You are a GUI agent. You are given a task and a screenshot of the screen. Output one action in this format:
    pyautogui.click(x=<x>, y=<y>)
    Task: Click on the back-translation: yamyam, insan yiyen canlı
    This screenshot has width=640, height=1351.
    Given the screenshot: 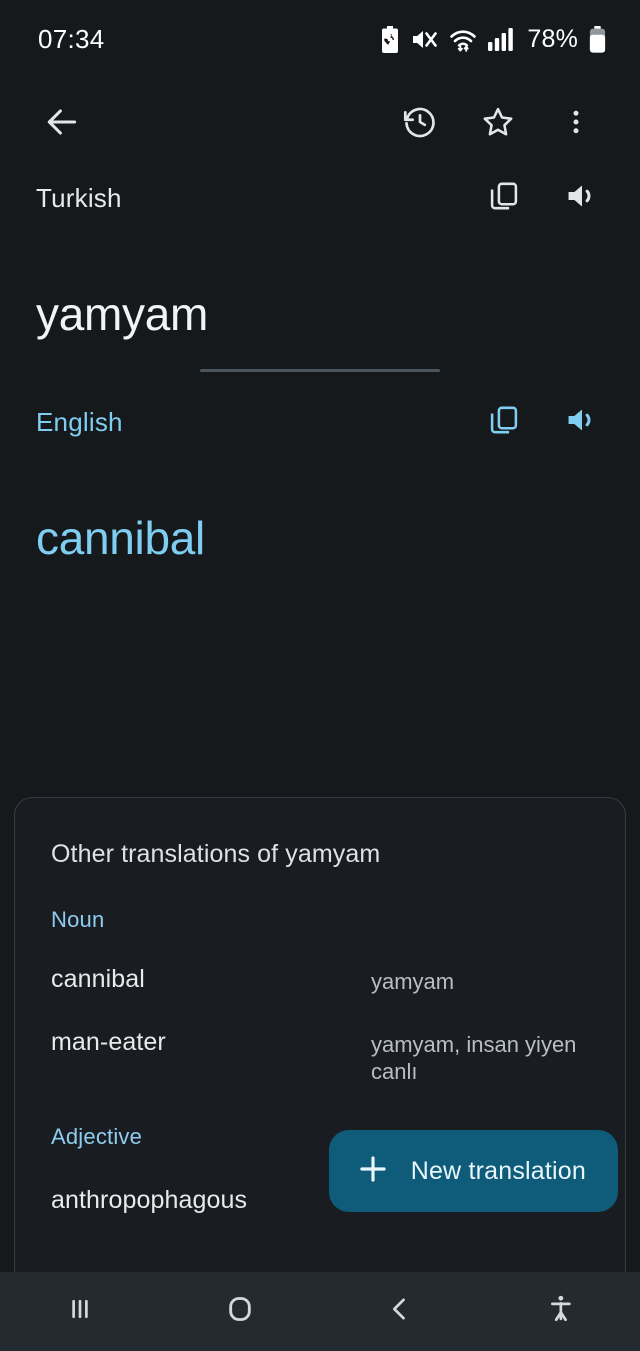 What is the action you would take?
    pyautogui.click(x=474, y=1058)
    